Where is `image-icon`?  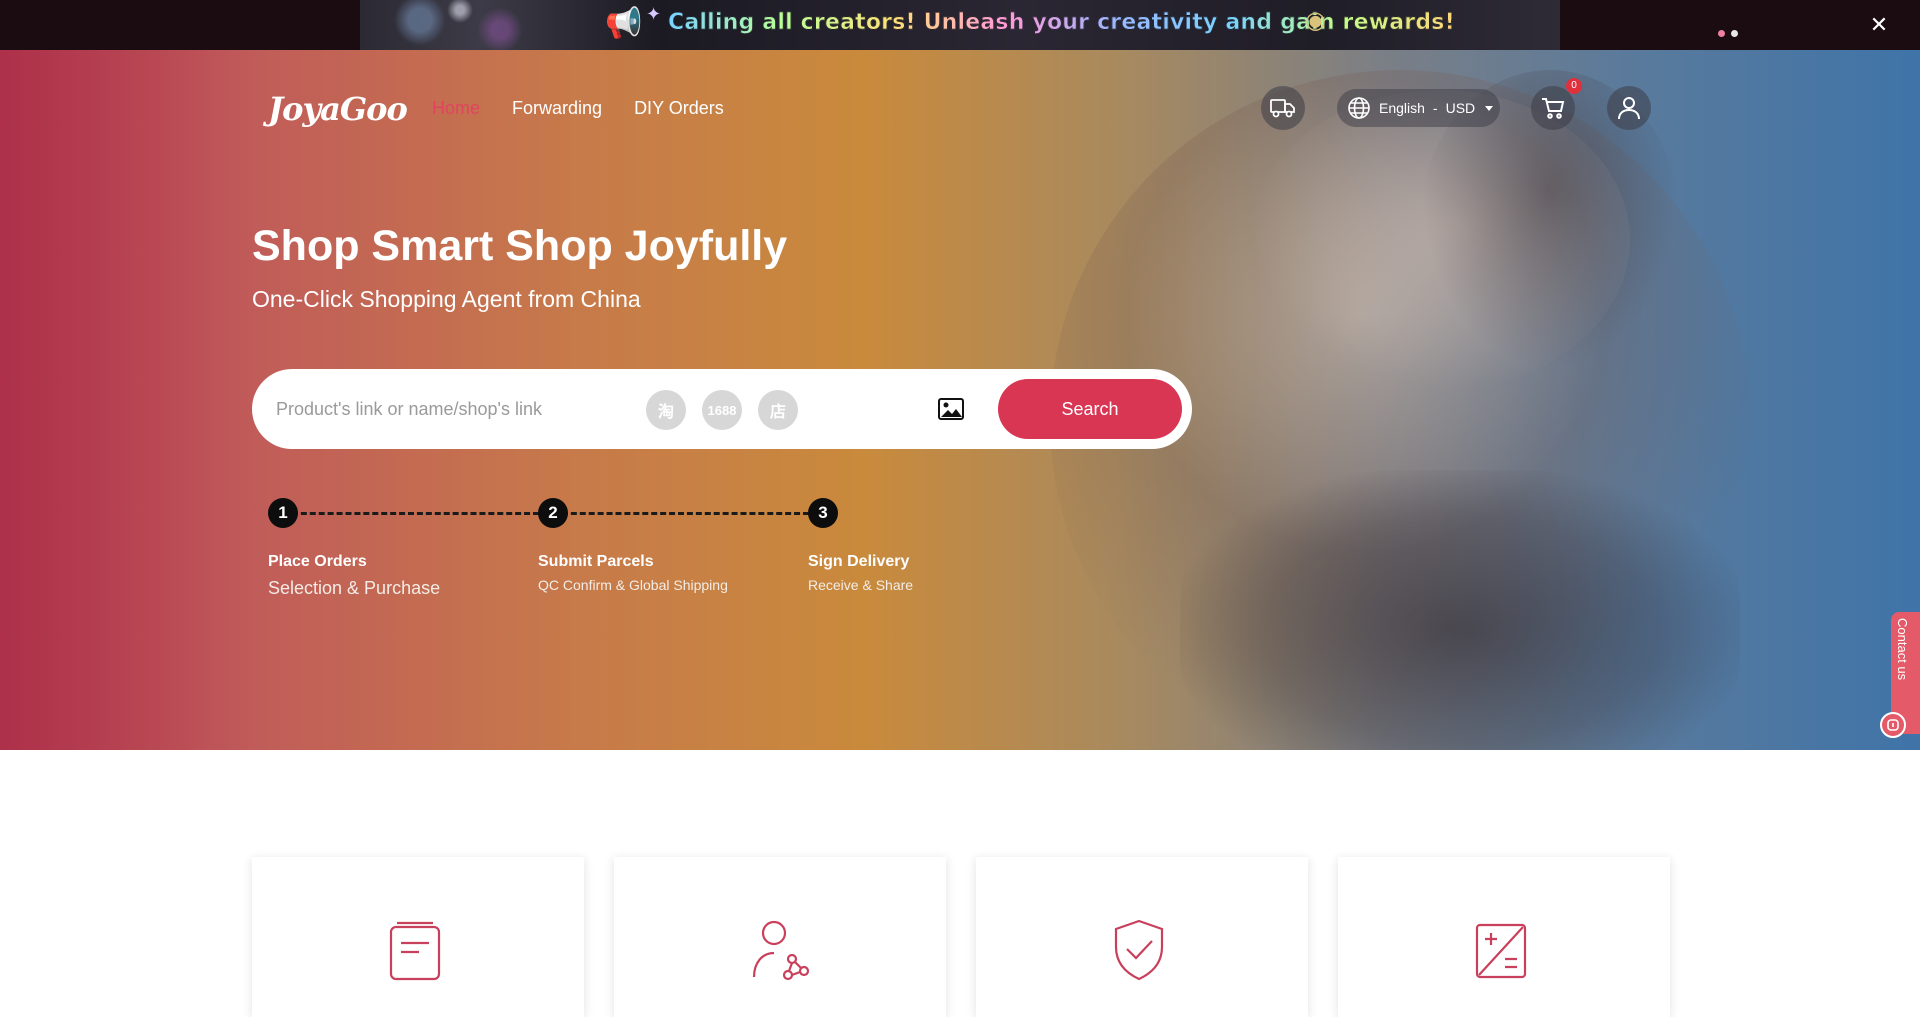
image-icon is located at coordinates (951, 409).